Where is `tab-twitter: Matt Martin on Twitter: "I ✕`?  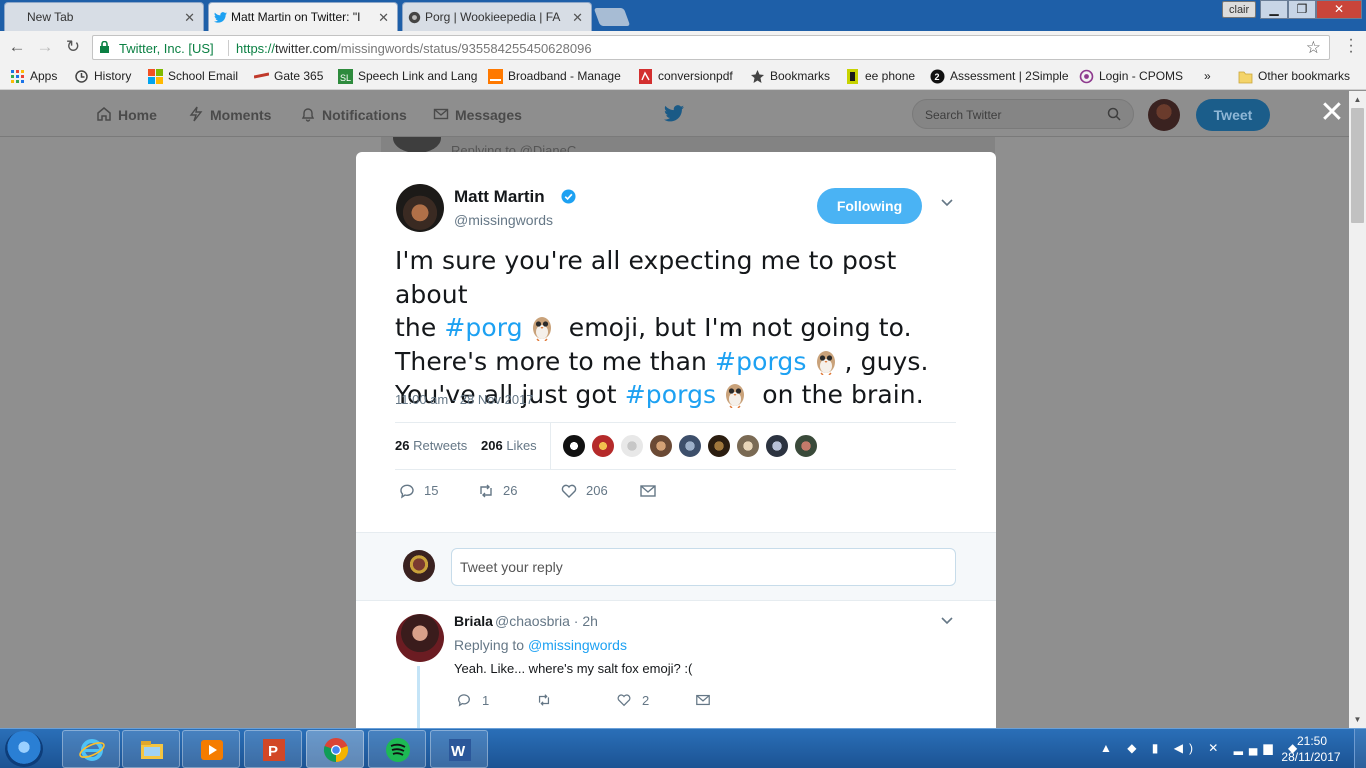 tab-twitter: Matt Martin on Twitter: "I ✕ is located at coordinates (303, 16).